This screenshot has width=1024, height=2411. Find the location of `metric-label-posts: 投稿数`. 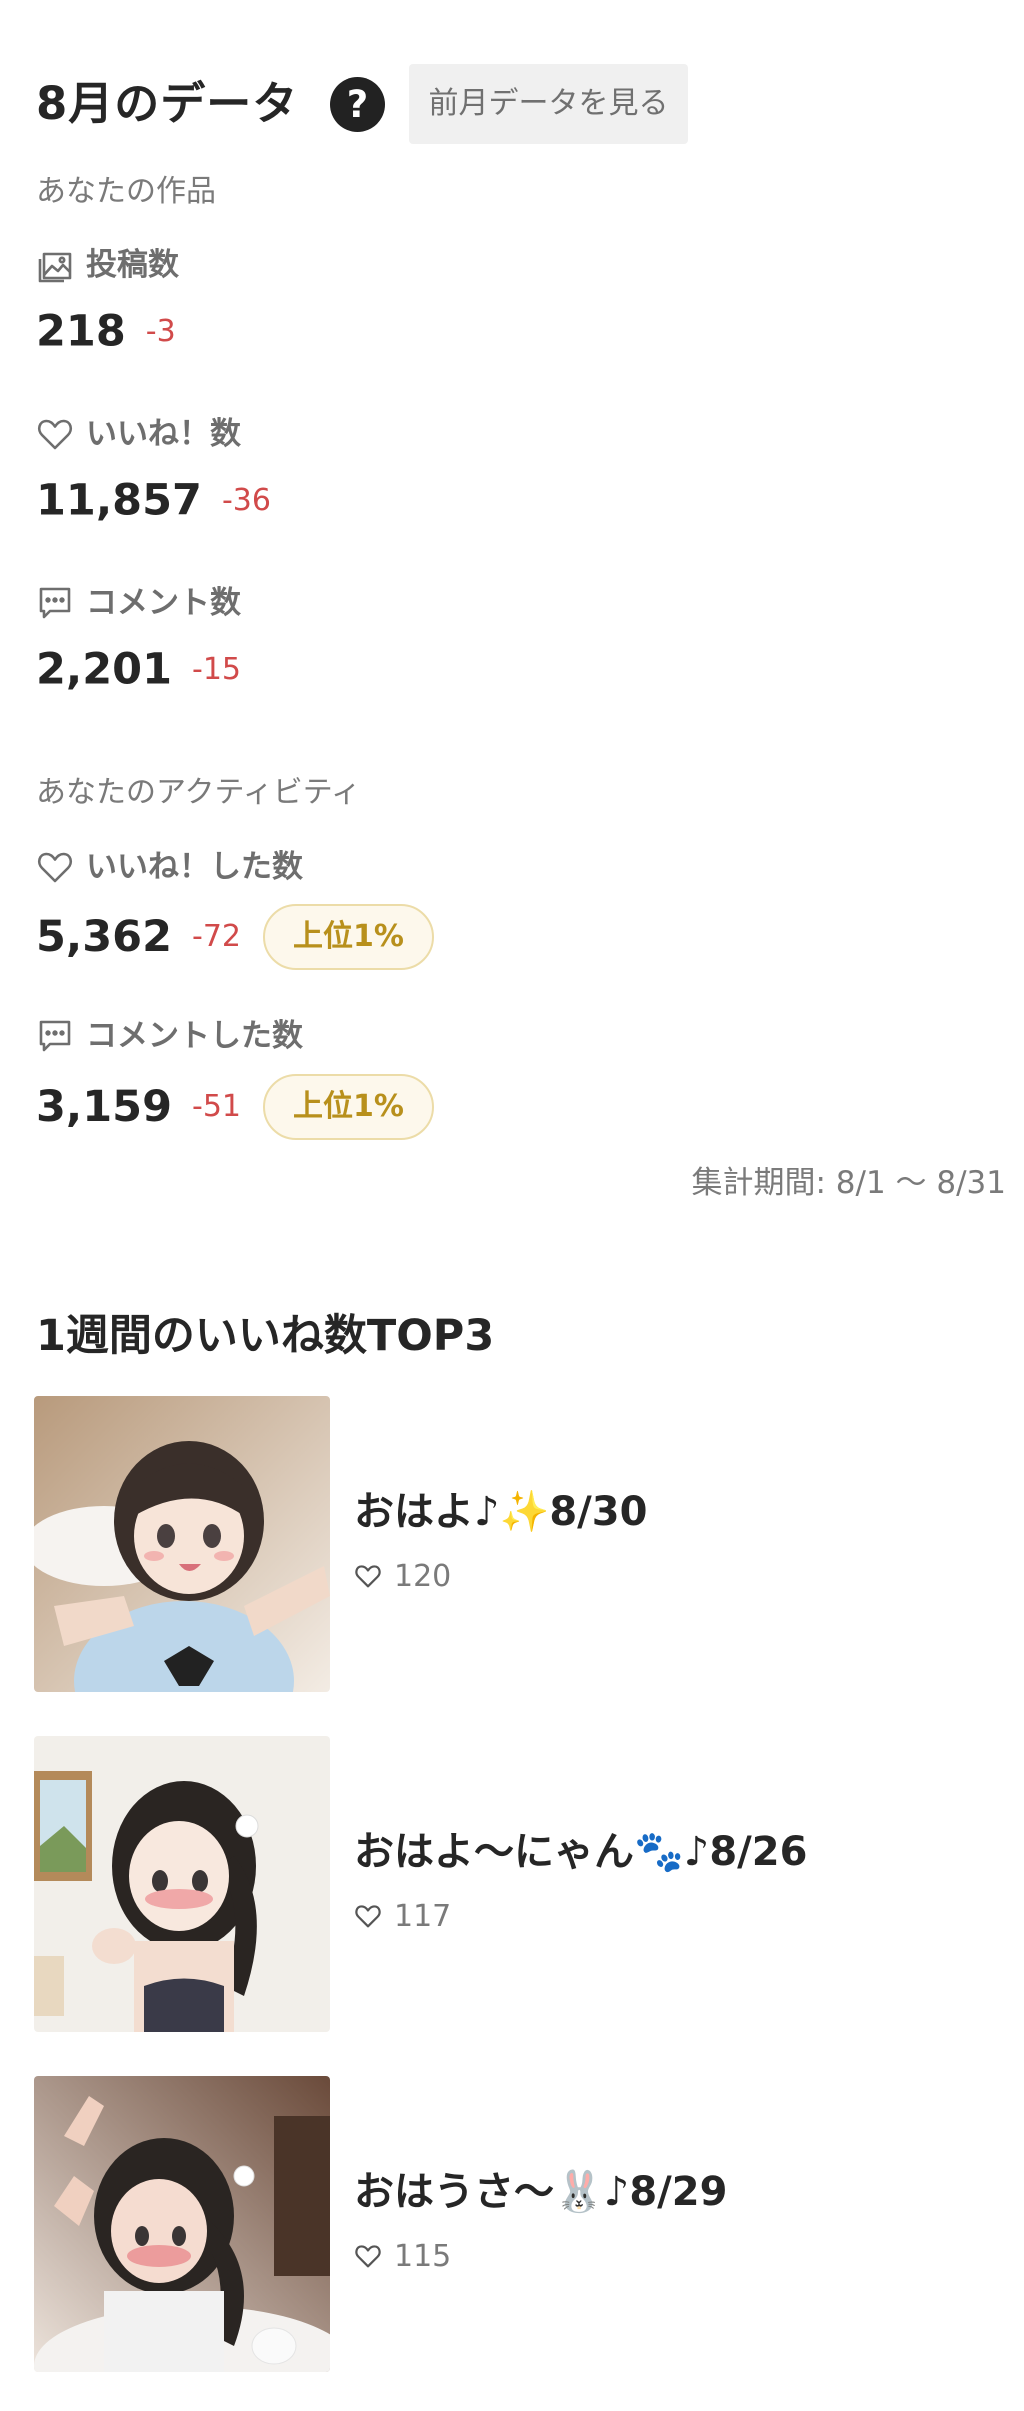

metric-label-posts: 投稿数 is located at coordinates (107, 265).